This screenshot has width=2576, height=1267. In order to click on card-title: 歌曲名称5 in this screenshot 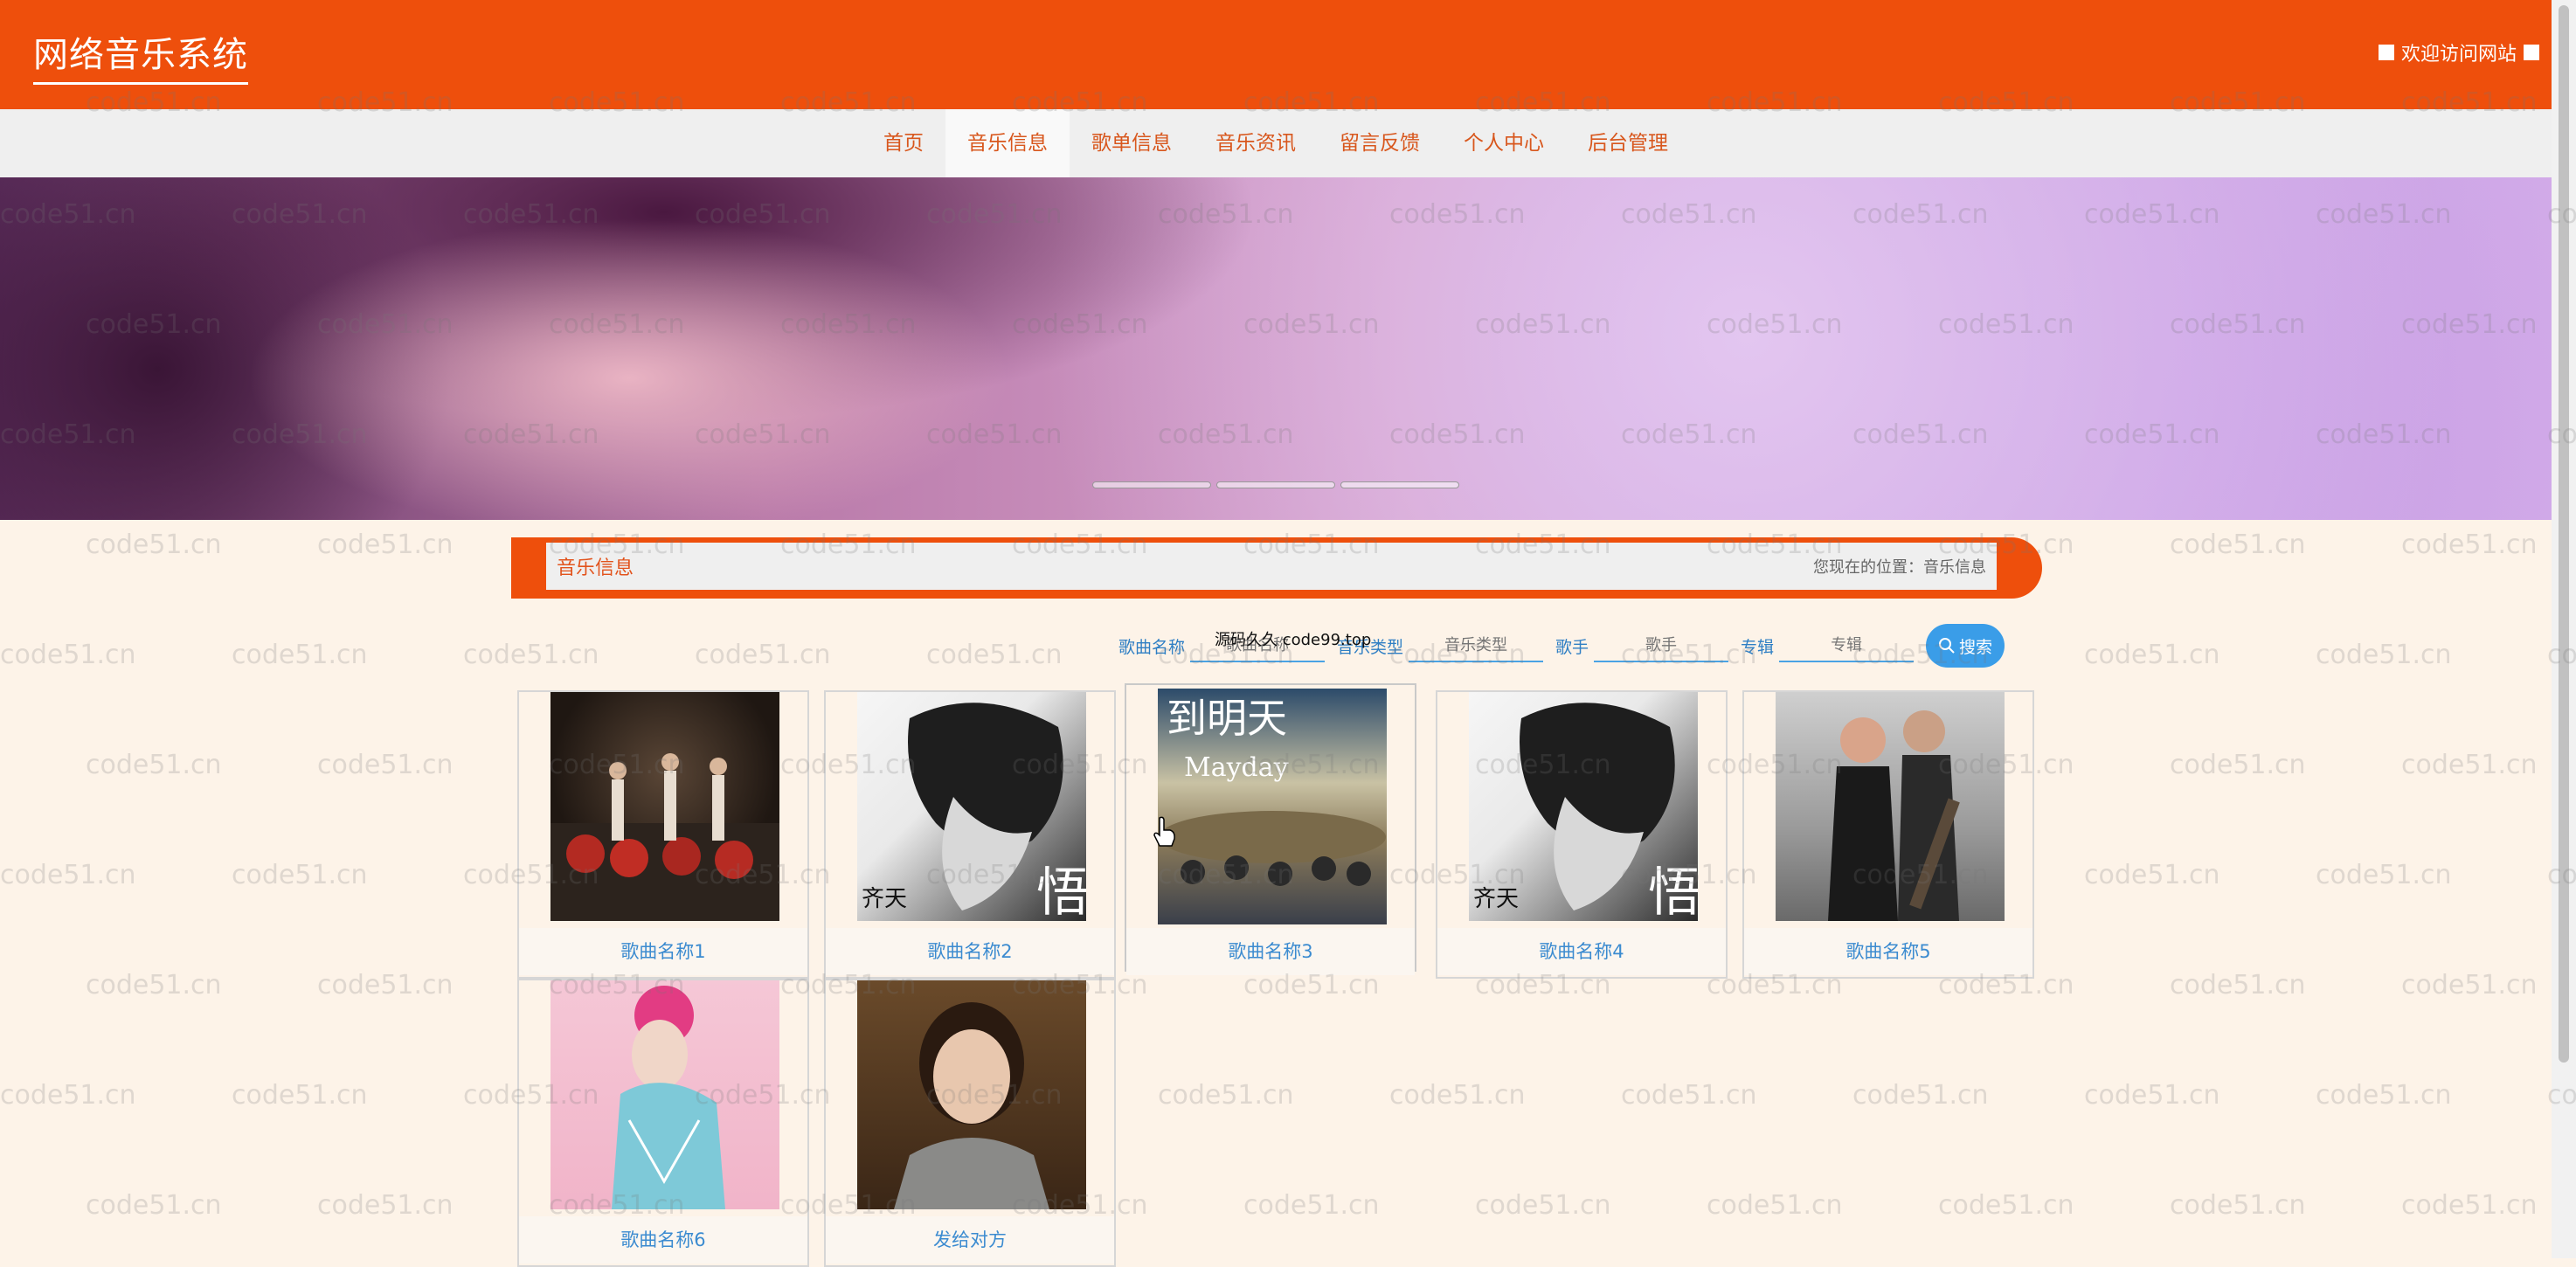, I will do `click(1888, 952)`.